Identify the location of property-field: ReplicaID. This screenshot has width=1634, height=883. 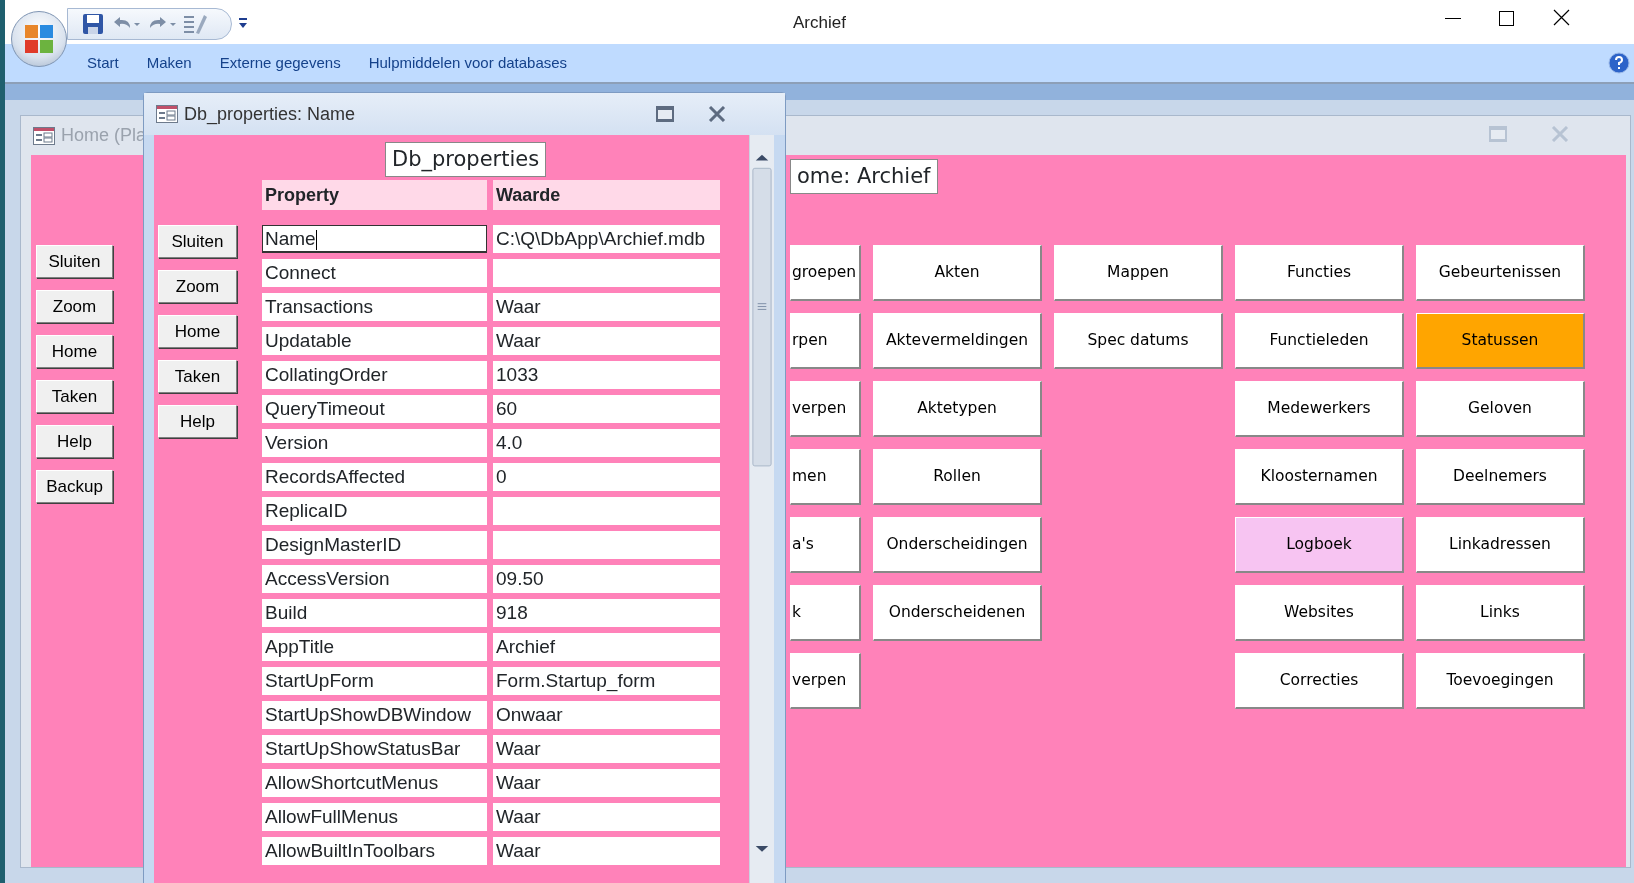
(374, 511).